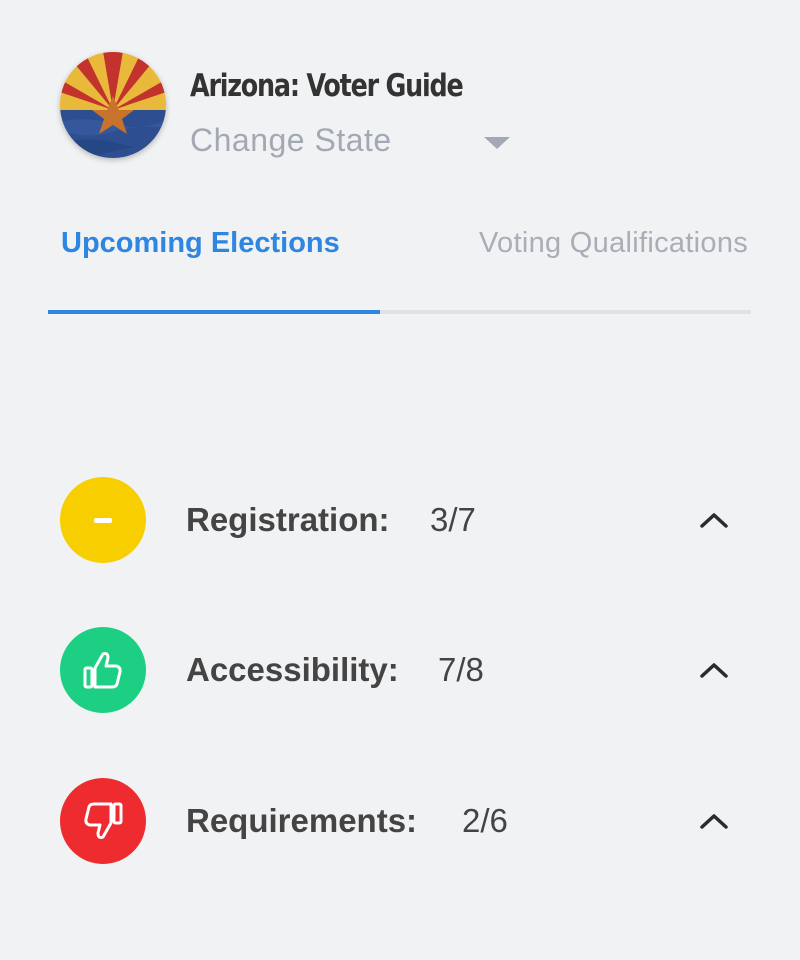 The image size is (800, 960). I want to click on change-state-link: Change State, so click(291, 140).